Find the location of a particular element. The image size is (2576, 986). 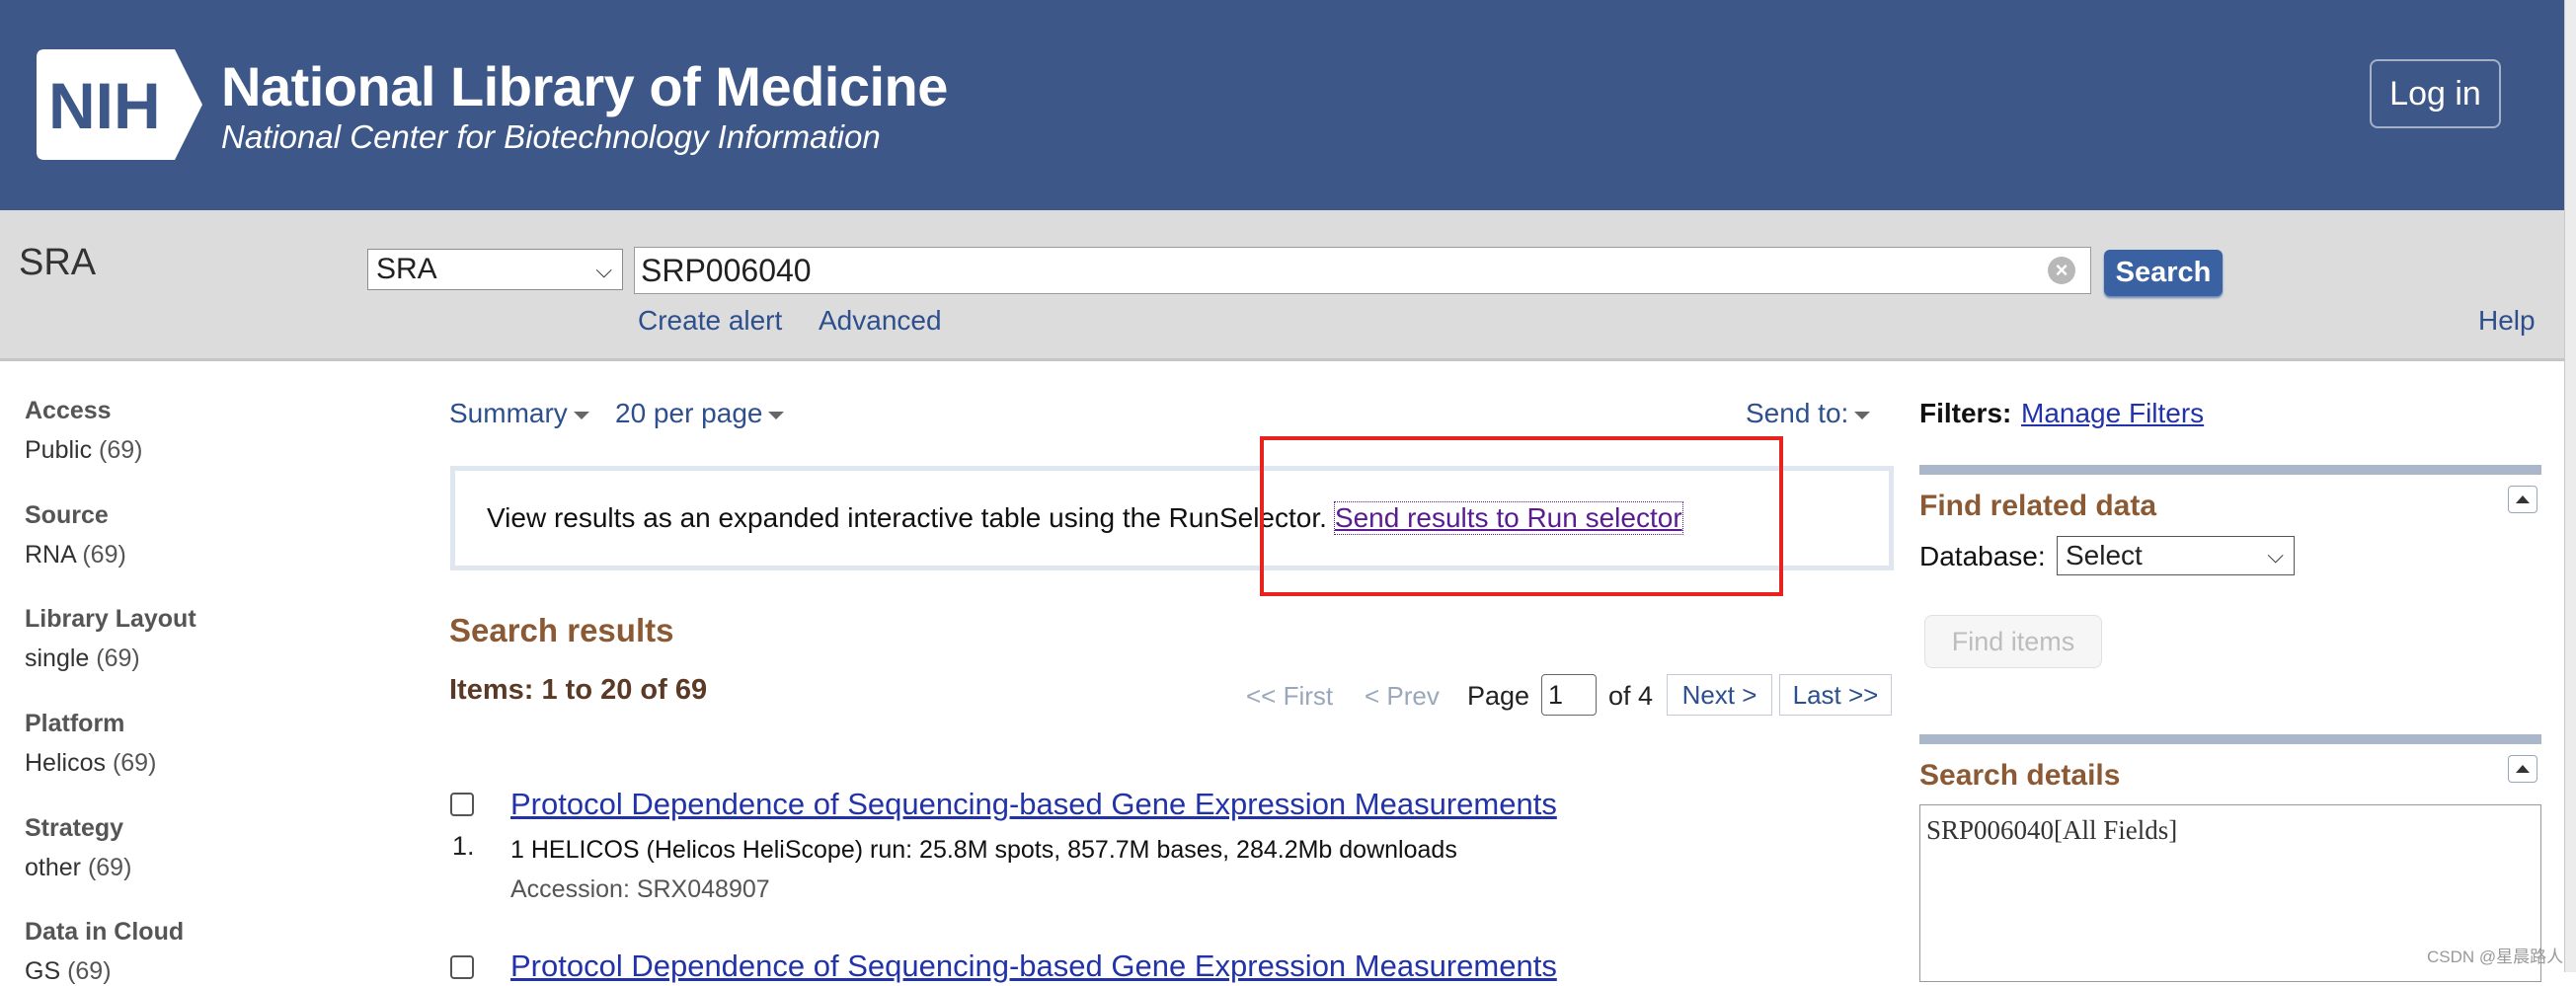

facet-heading-data-in-cloud: Data in Cloud is located at coordinates (105, 932).